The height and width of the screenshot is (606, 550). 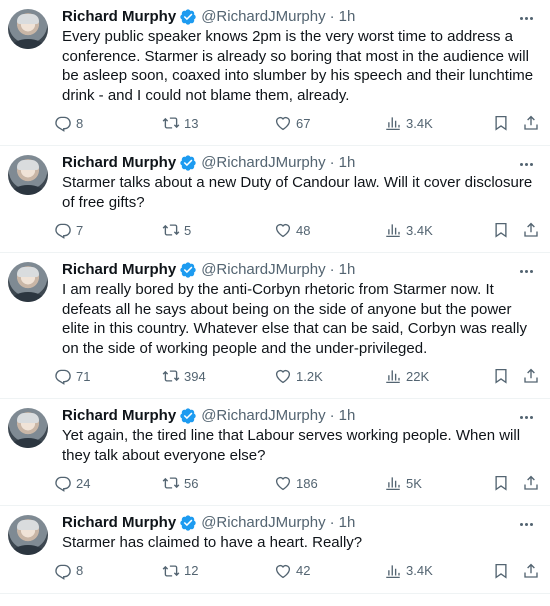 What do you see at coordinates (307, 483) in the screenshot?
I see `like-count: 186` at bounding box center [307, 483].